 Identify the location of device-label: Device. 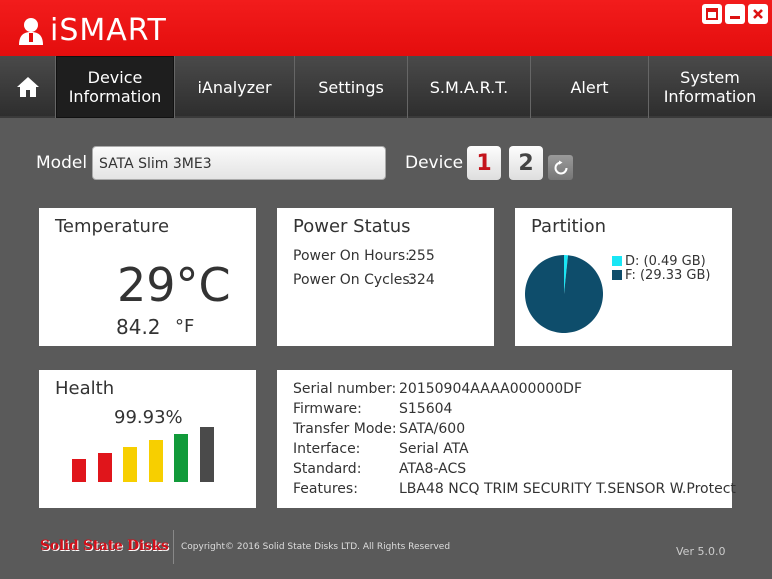
(434, 163).